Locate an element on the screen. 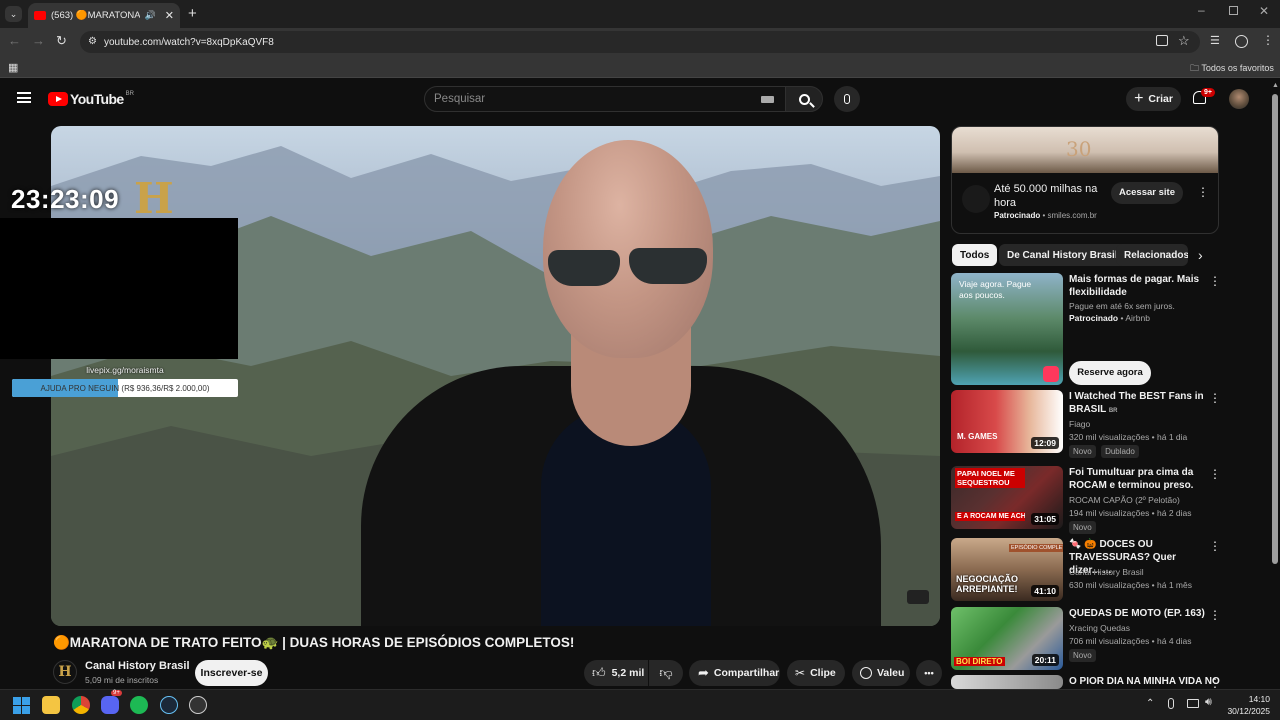 Image resolution: width=1280 pixels, height=720 pixels. close-window-button: ✕ is located at coordinates (1264, 11).